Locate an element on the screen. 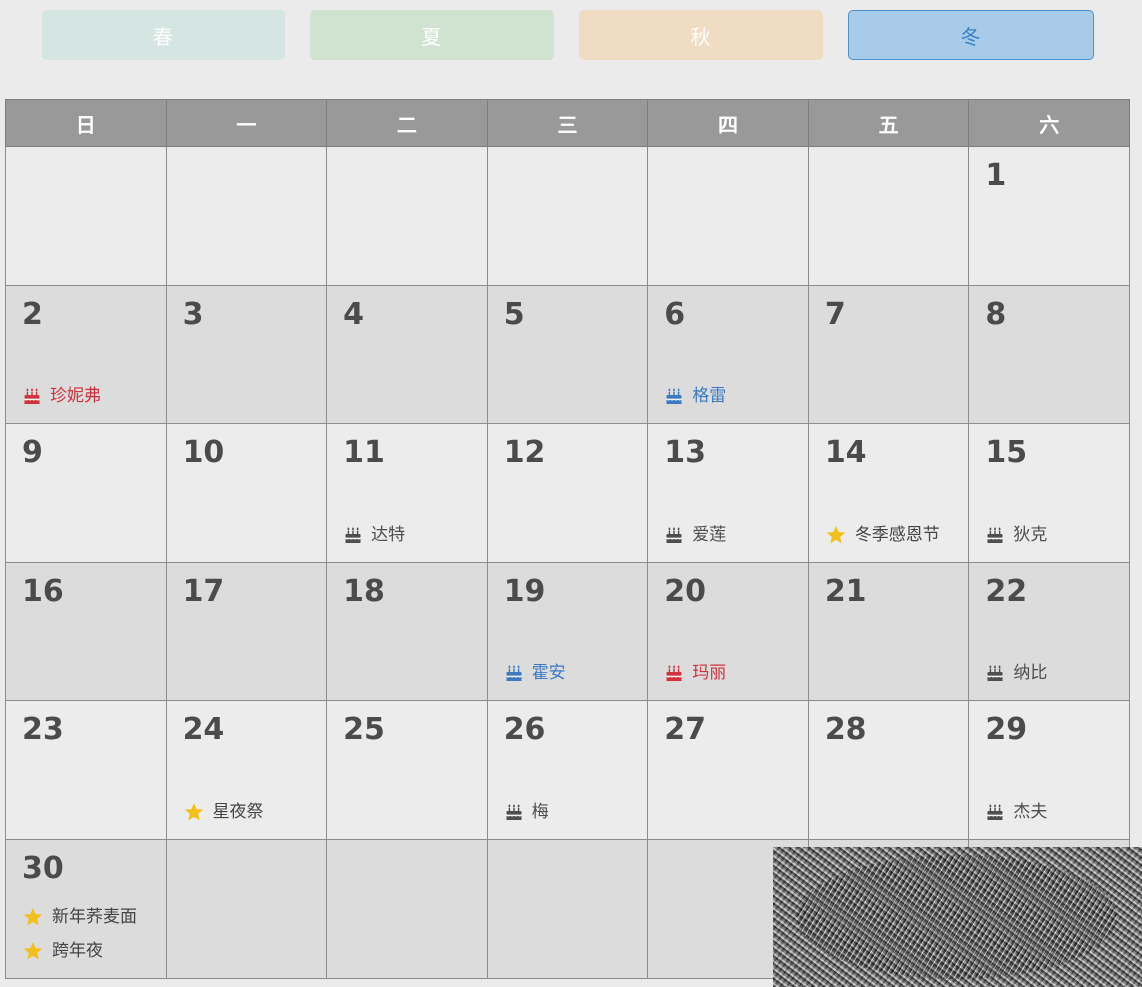  calendar-day-cell: 18 is located at coordinates (407, 631).